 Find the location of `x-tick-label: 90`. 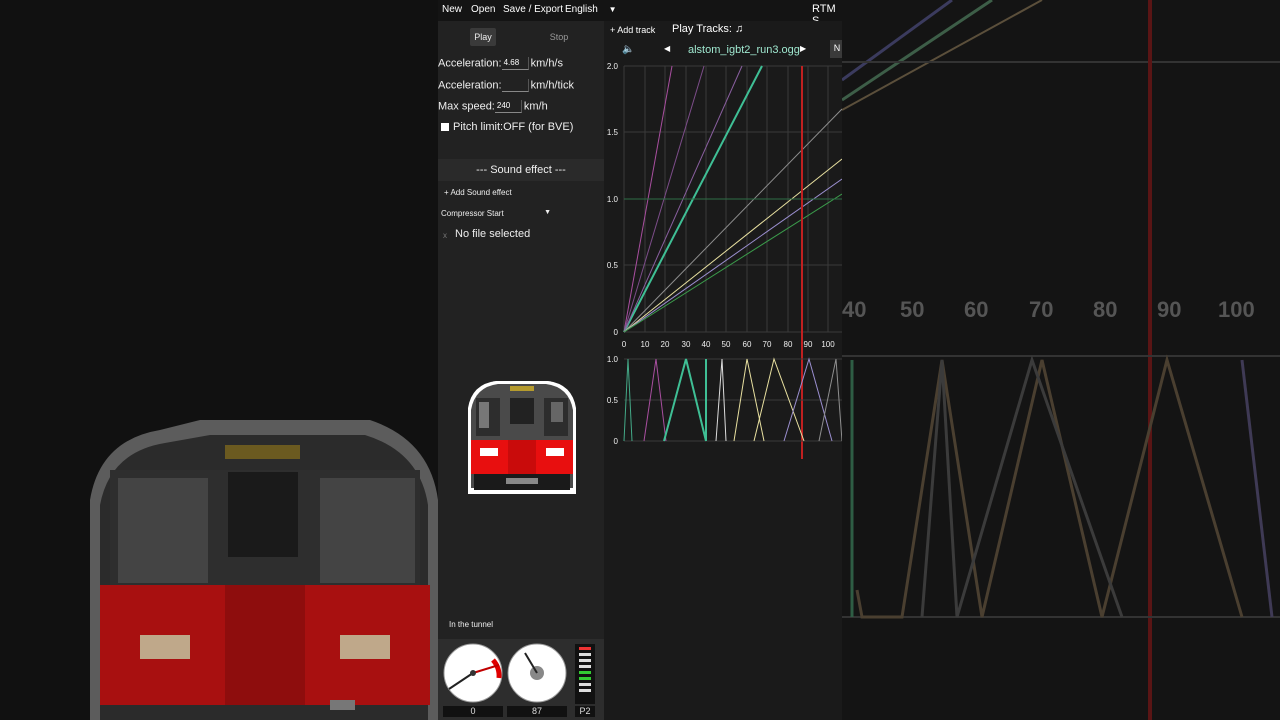

x-tick-label: 90 is located at coordinates (808, 344).